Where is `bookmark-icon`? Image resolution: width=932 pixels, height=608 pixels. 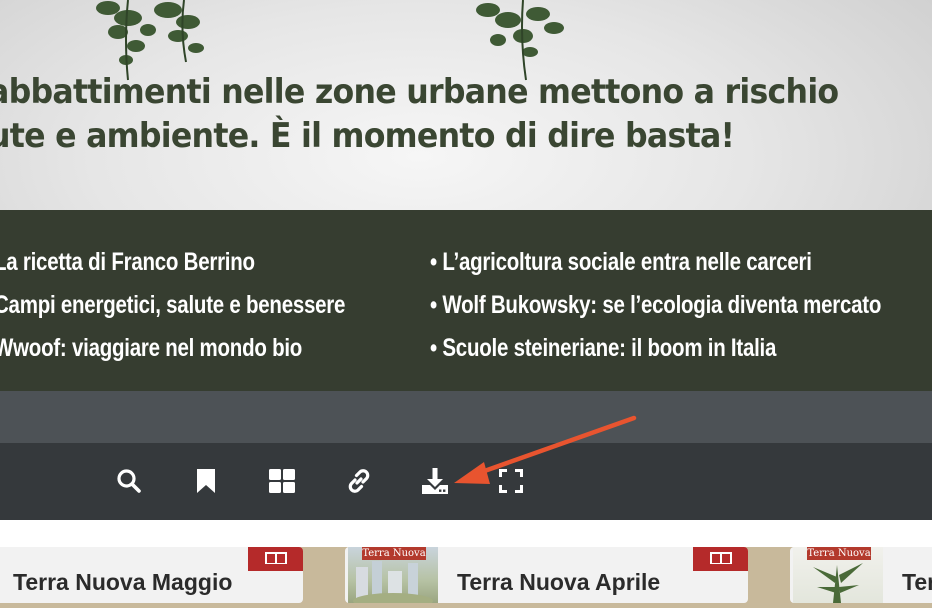
bookmark-icon is located at coordinates (206, 481).